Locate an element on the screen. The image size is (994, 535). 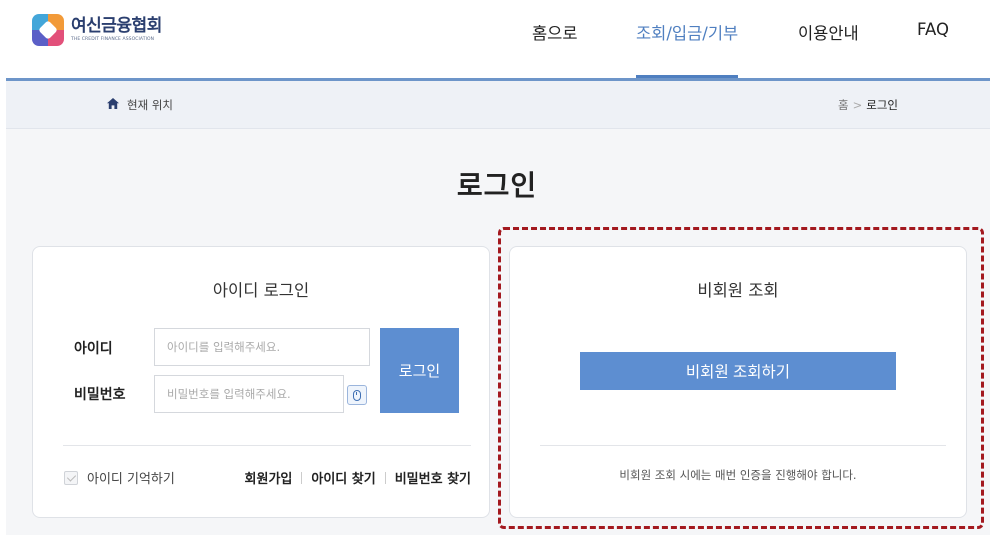
virtual-keyboard-button is located at coordinates (357, 395).